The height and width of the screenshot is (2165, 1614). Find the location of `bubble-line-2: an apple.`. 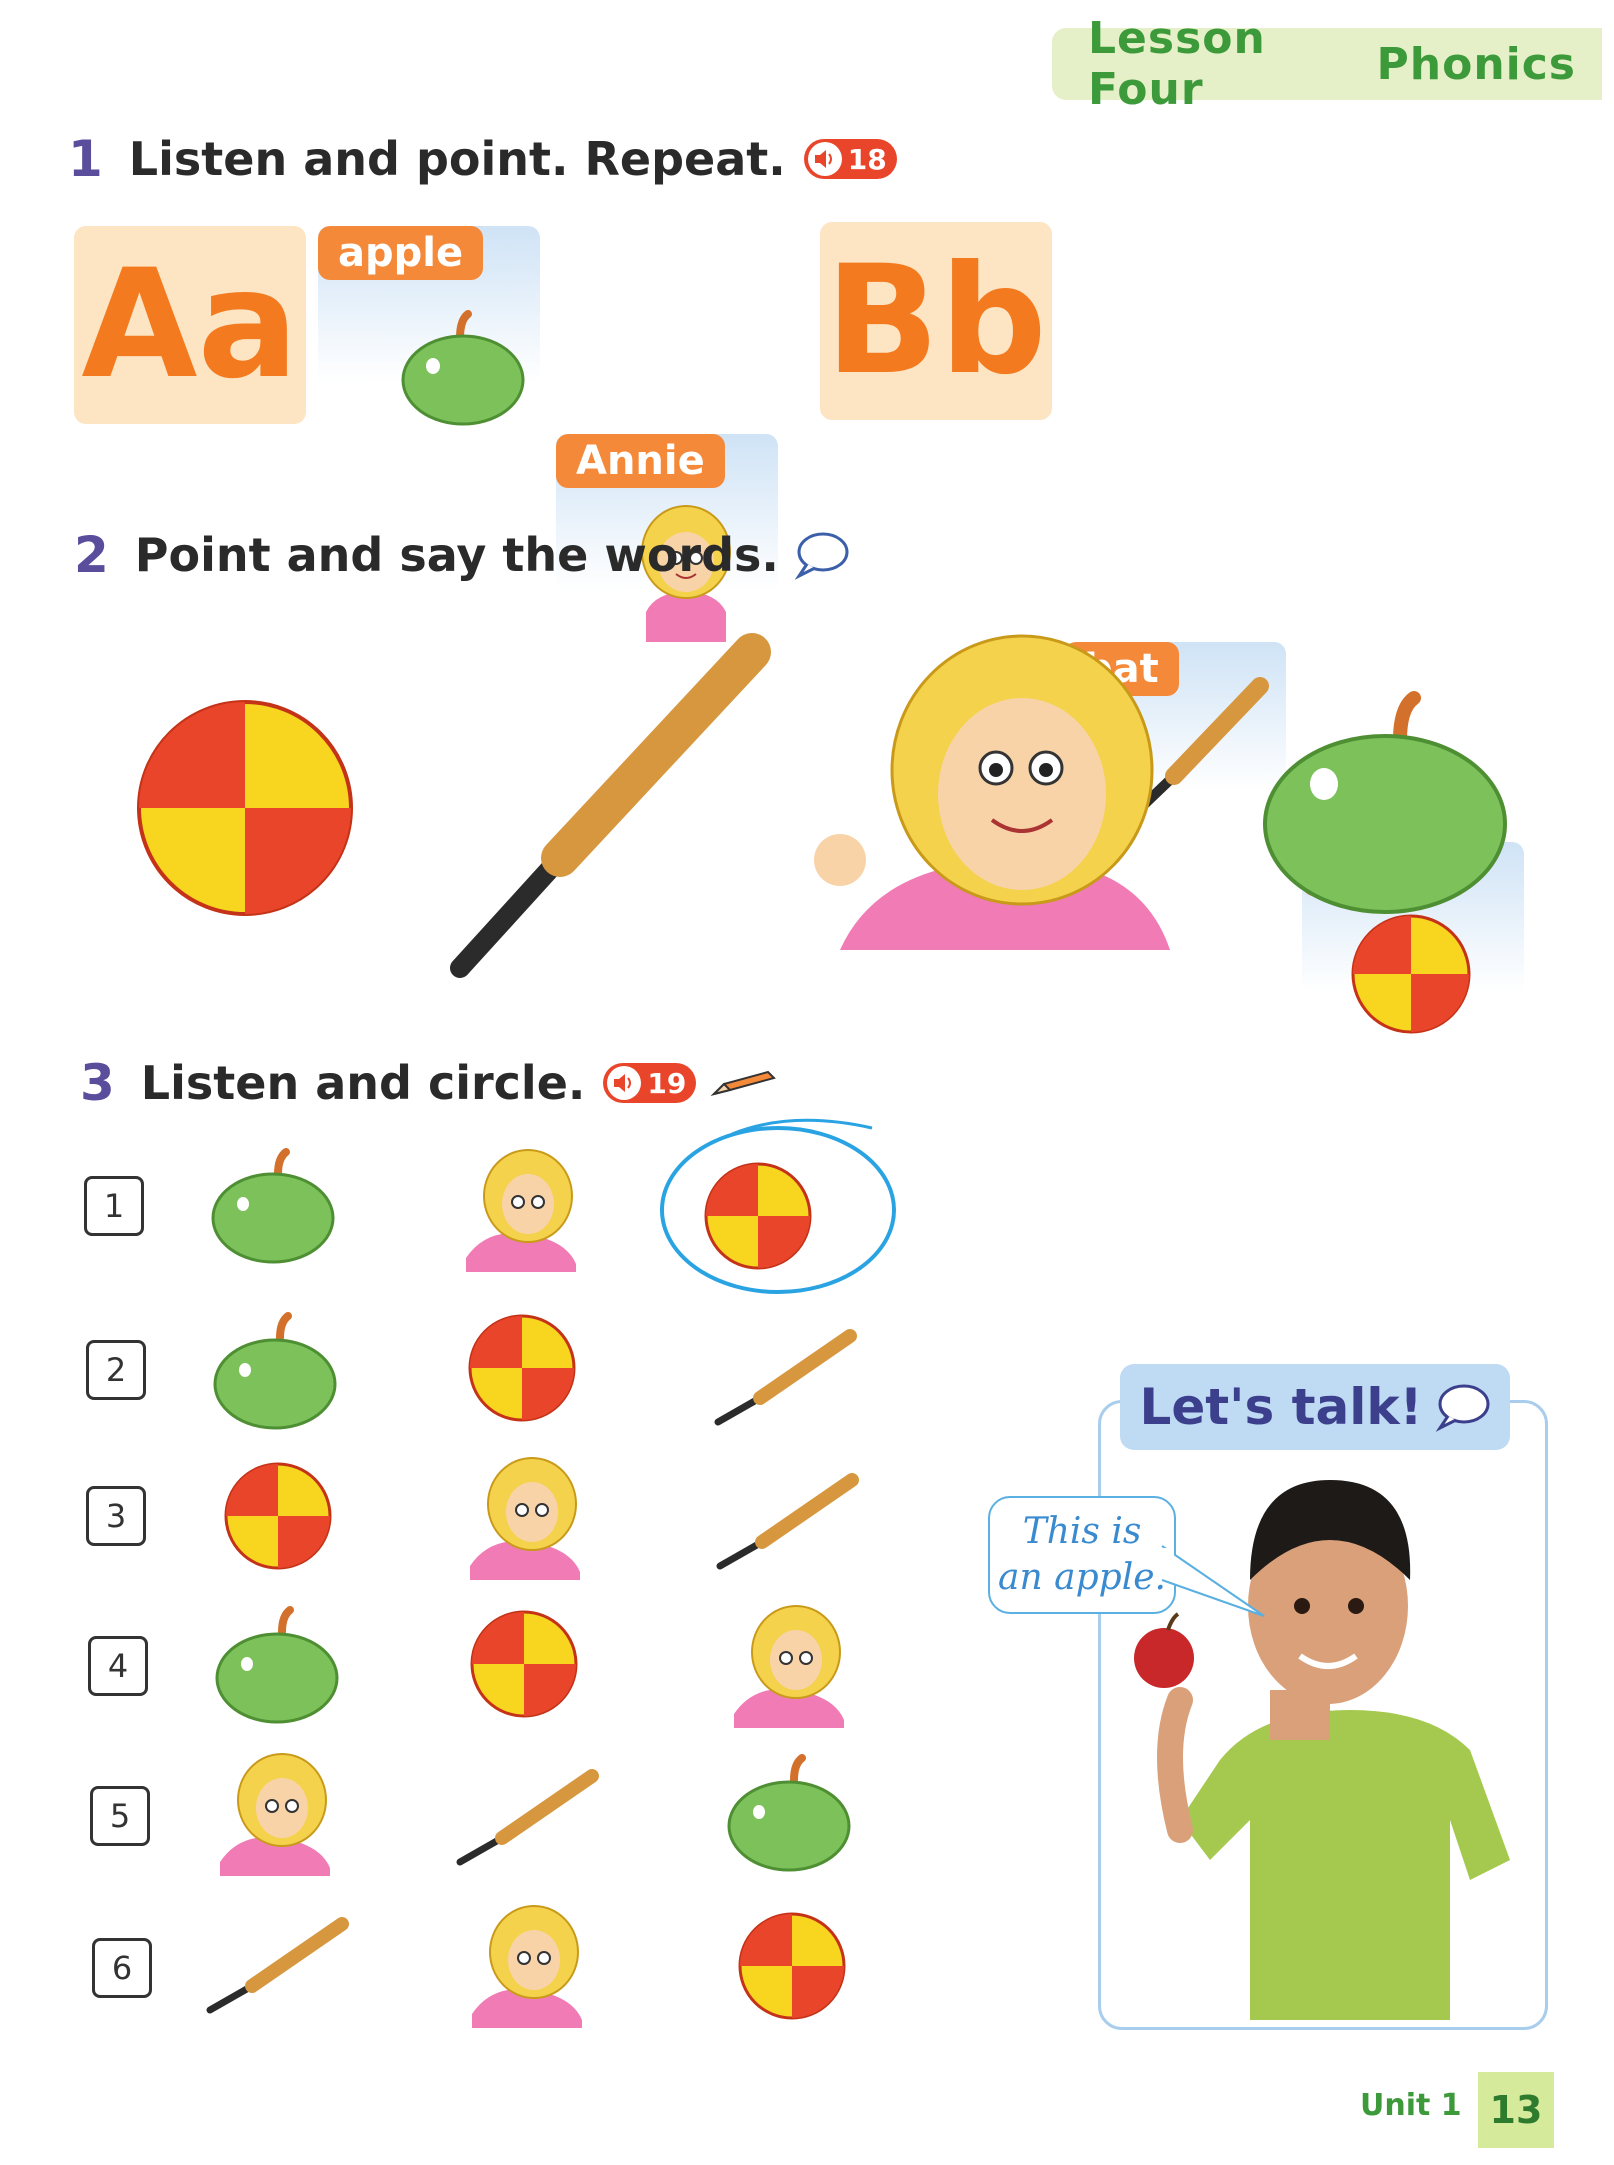

bubble-line-2: an apple. is located at coordinates (1082, 1577).